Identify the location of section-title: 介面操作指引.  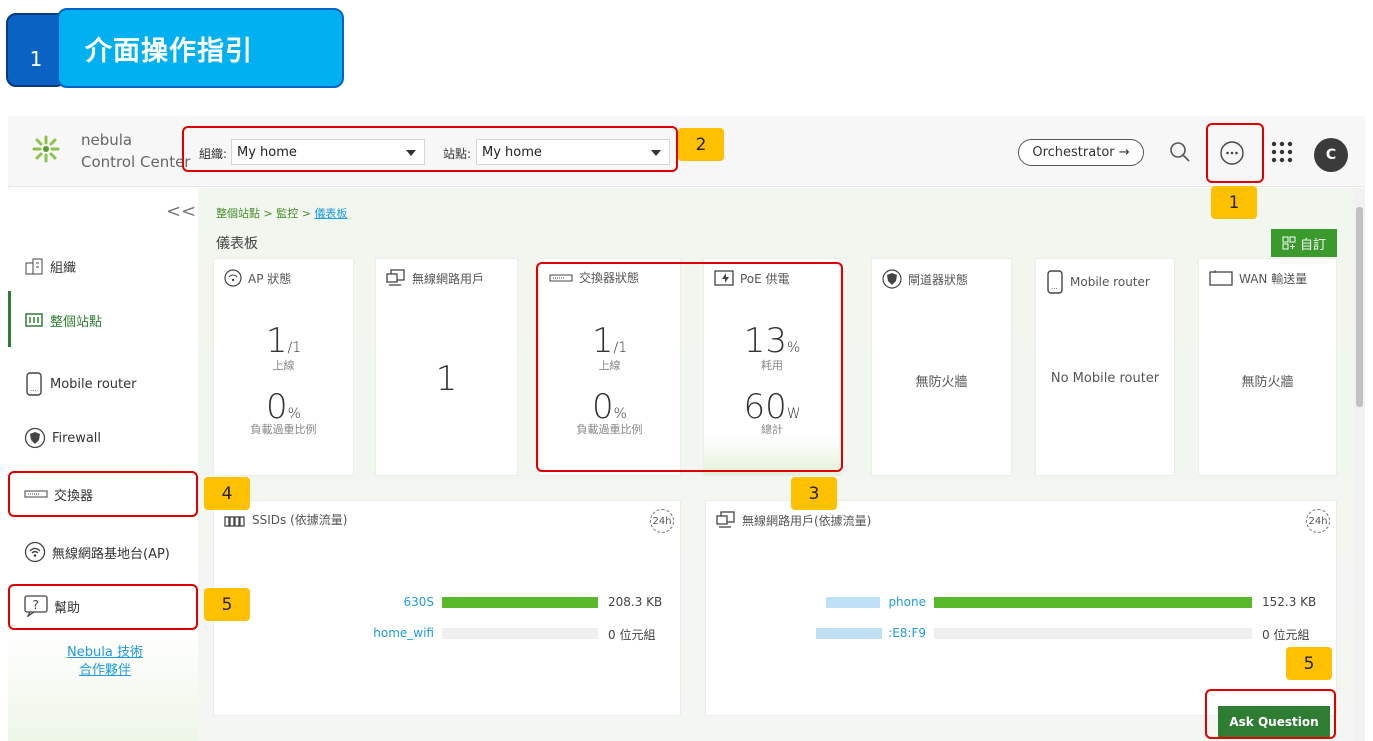
(200, 48).